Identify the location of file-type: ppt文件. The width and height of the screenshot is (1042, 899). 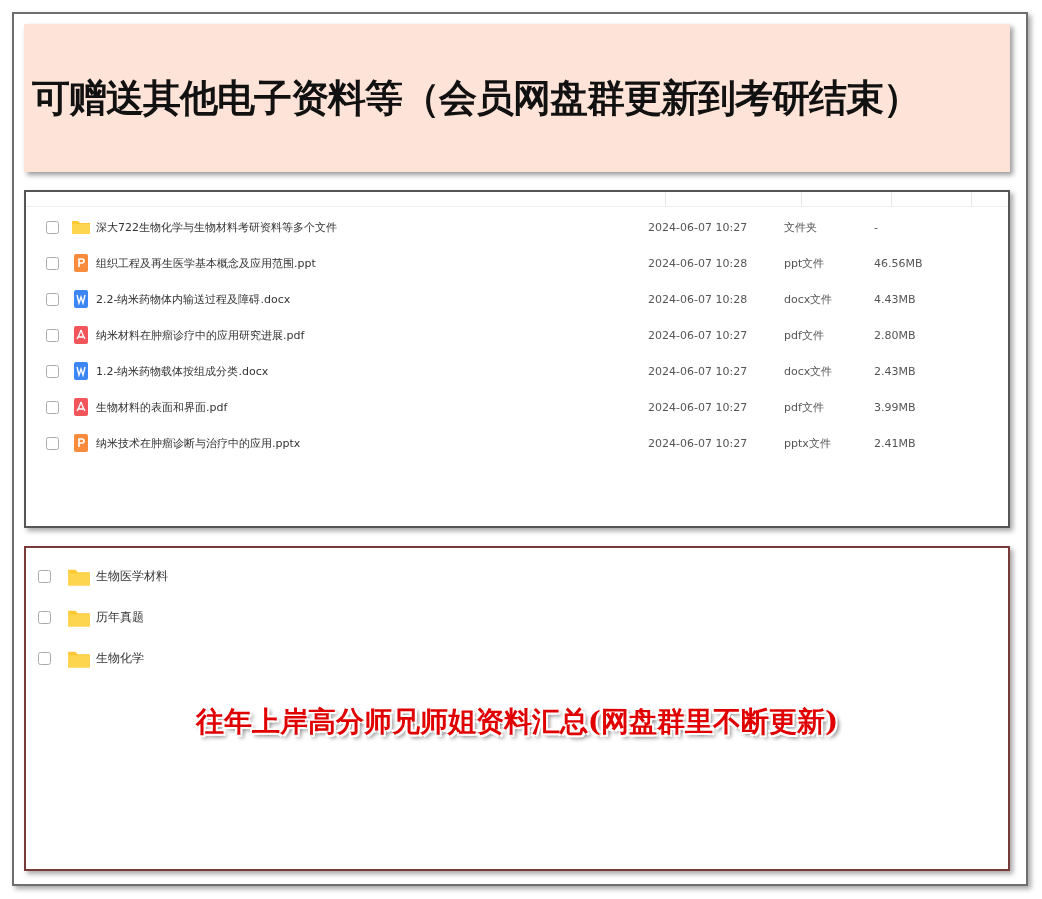
(805, 263).